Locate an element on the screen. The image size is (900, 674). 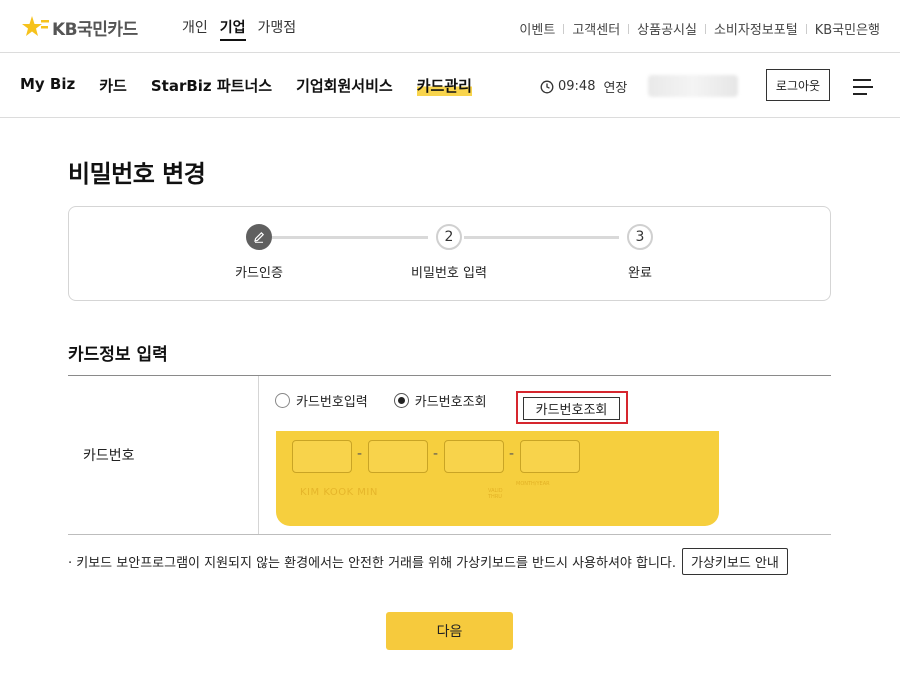
radio-card-number-input: 카드번호입력 is located at coordinates (321, 400).